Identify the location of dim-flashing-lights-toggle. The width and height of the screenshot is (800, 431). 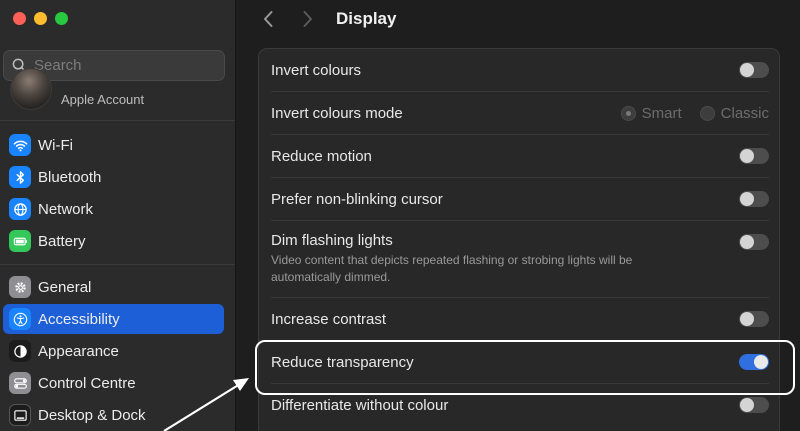
(754, 242).